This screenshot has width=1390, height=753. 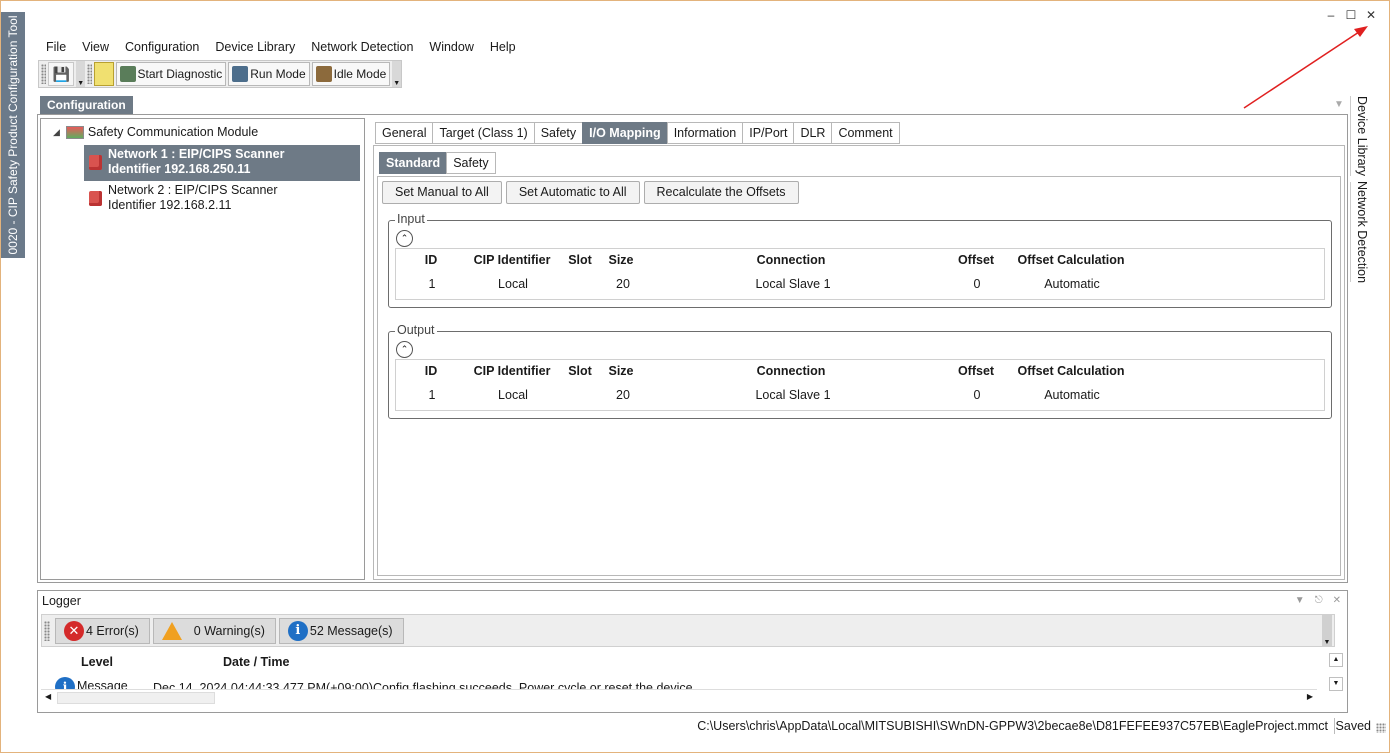 What do you see at coordinates (136, 698) in the screenshot?
I see `scroll-thumb` at bounding box center [136, 698].